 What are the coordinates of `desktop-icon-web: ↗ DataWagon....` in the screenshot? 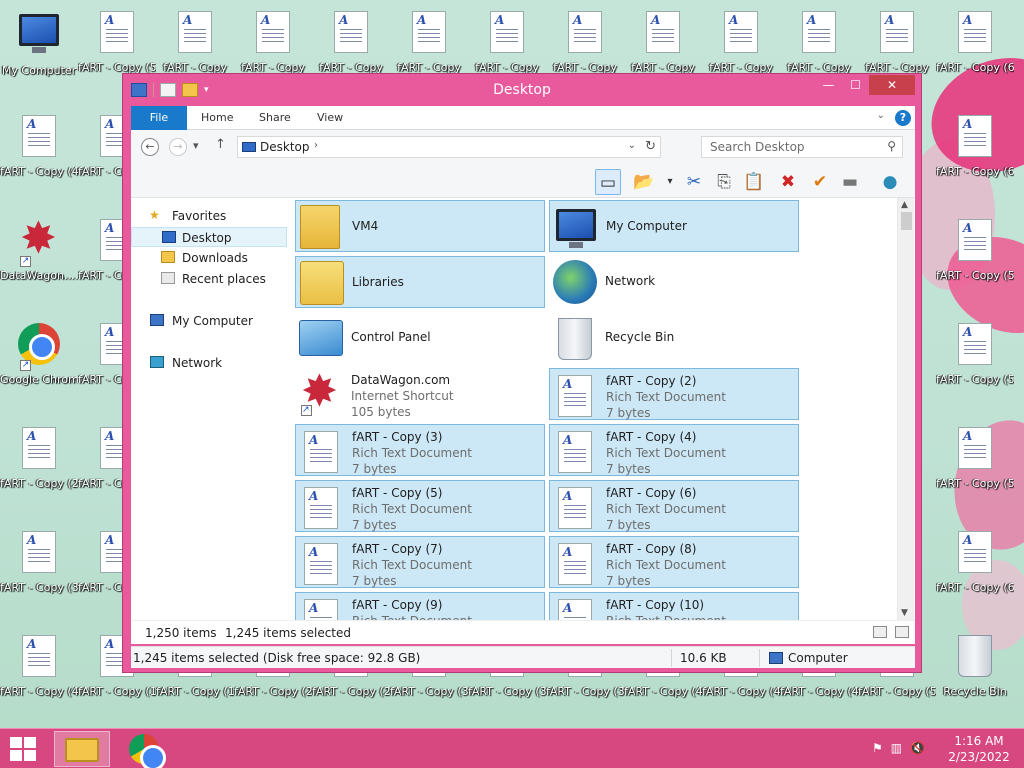 It's located at (39, 264).